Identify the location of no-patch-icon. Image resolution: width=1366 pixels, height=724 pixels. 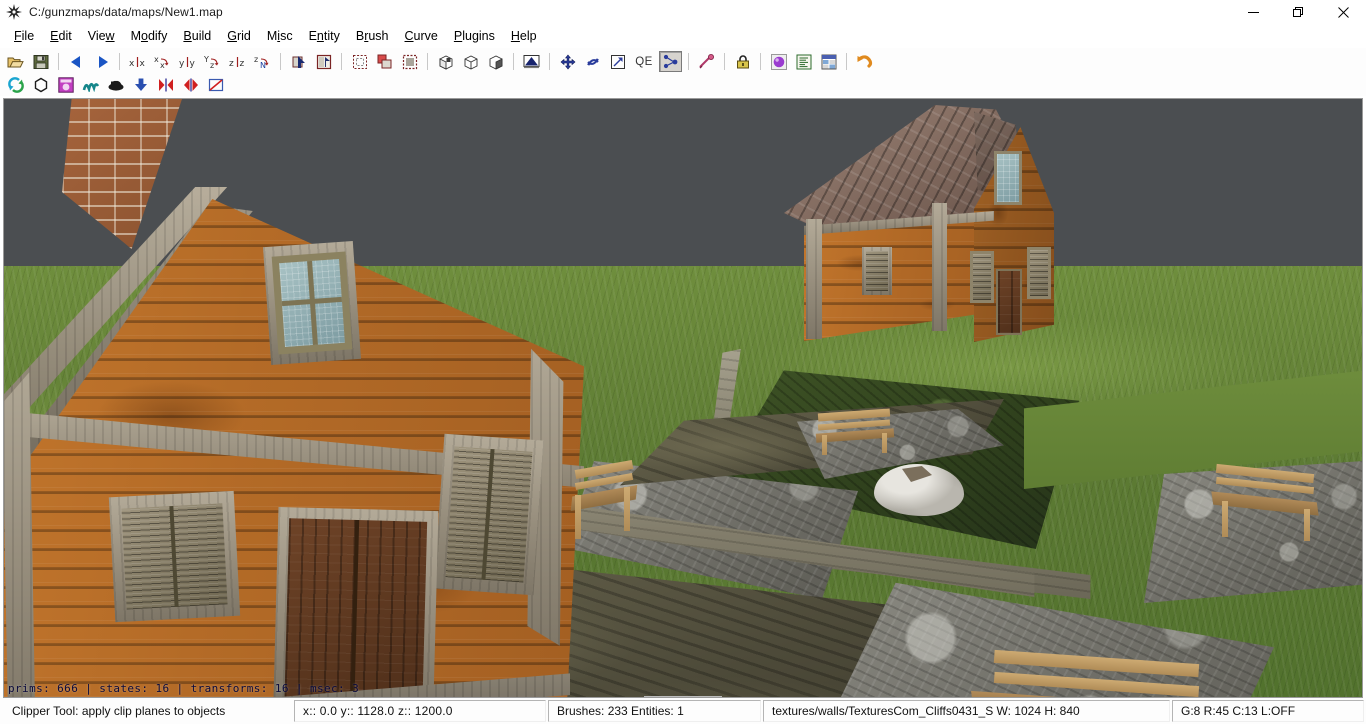
(215, 85).